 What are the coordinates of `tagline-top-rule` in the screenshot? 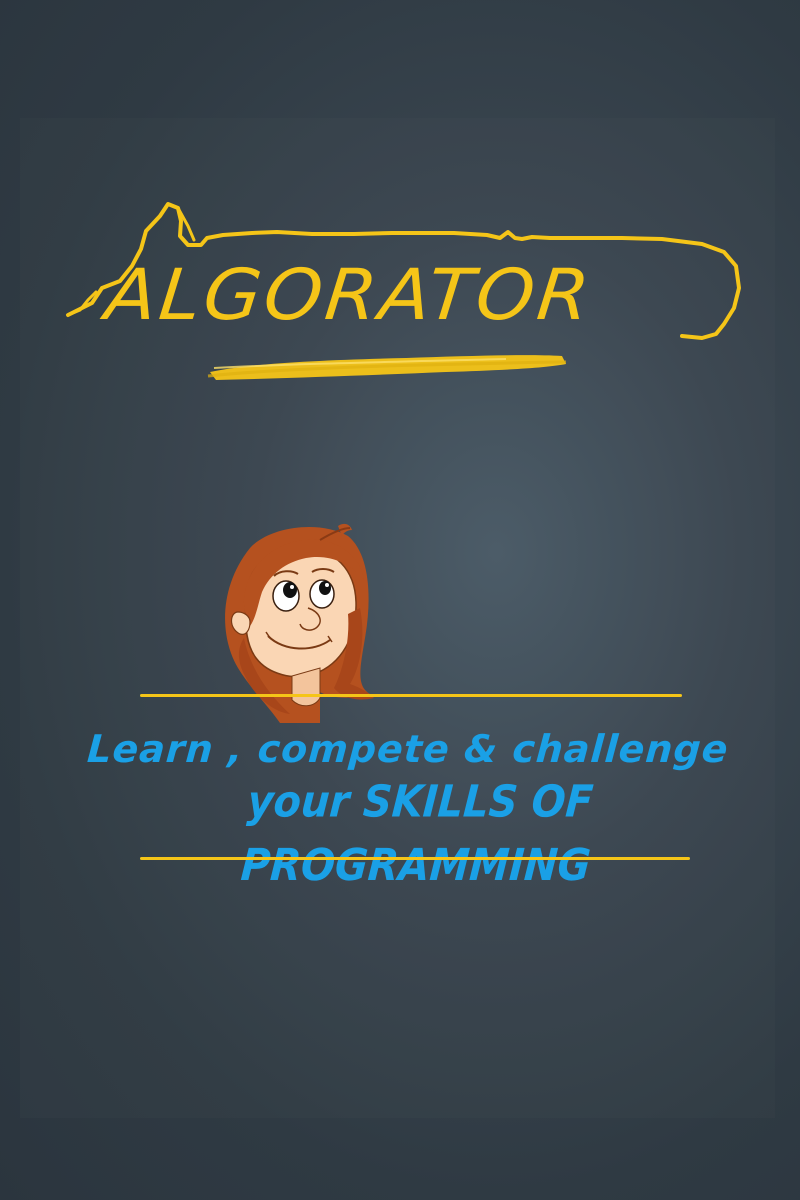 It's located at (411, 695).